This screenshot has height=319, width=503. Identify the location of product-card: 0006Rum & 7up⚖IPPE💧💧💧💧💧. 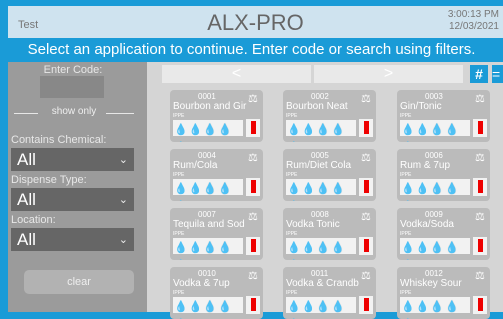
(443, 175).